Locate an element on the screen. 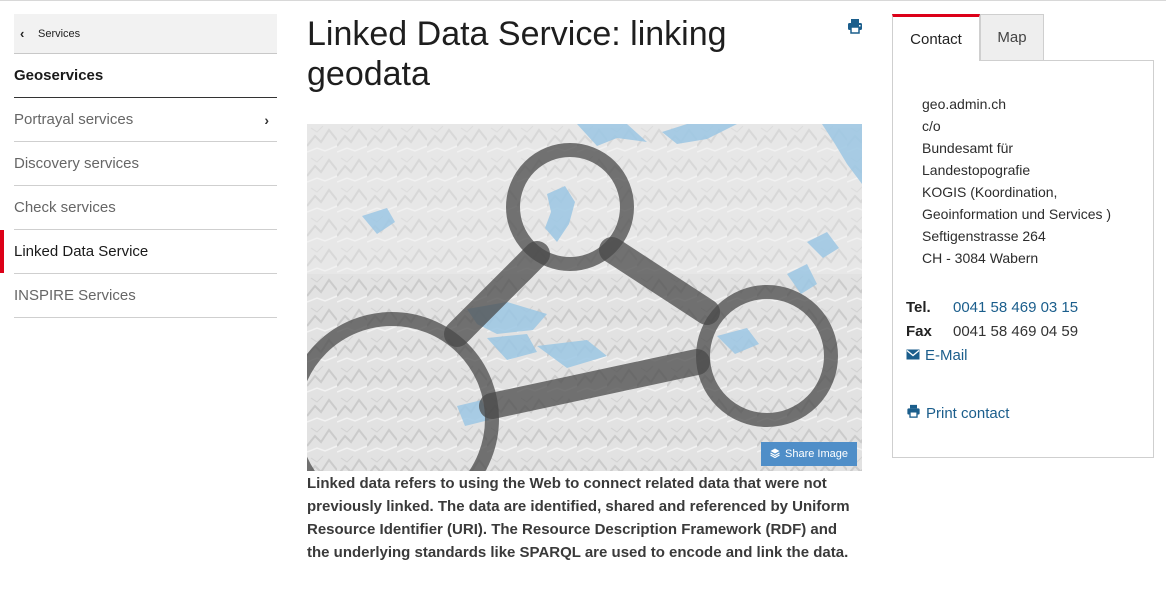 This screenshot has height=592, width=1166. print-contact-label: Print contact is located at coordinates (968, 413).